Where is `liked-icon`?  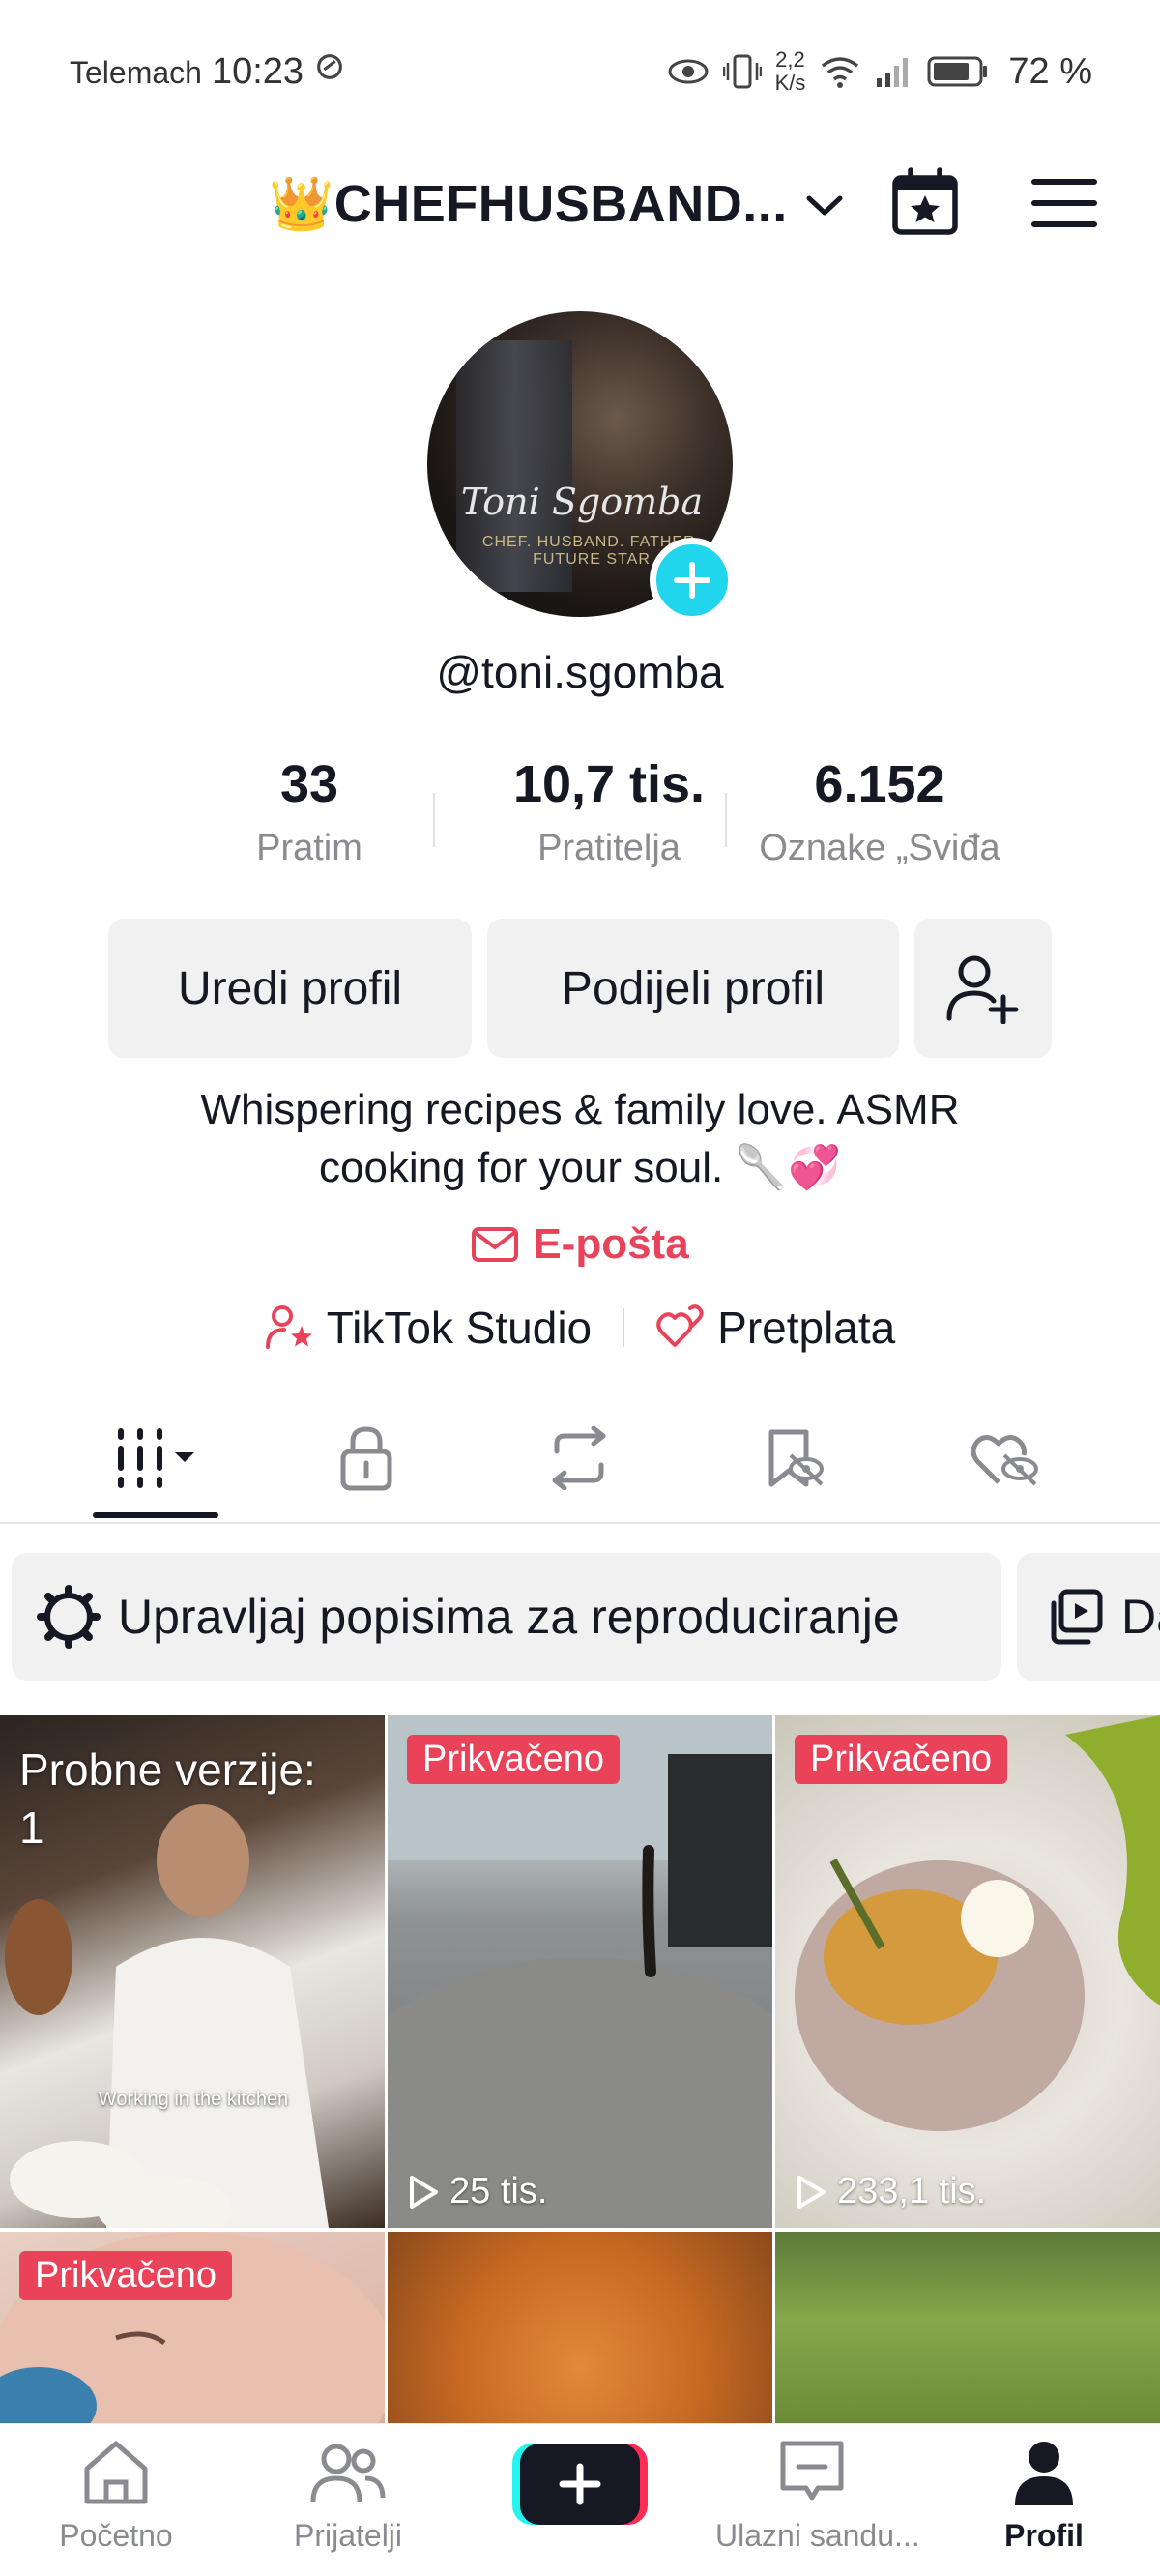 liked-icon is located at coordinates (1004, 1460).